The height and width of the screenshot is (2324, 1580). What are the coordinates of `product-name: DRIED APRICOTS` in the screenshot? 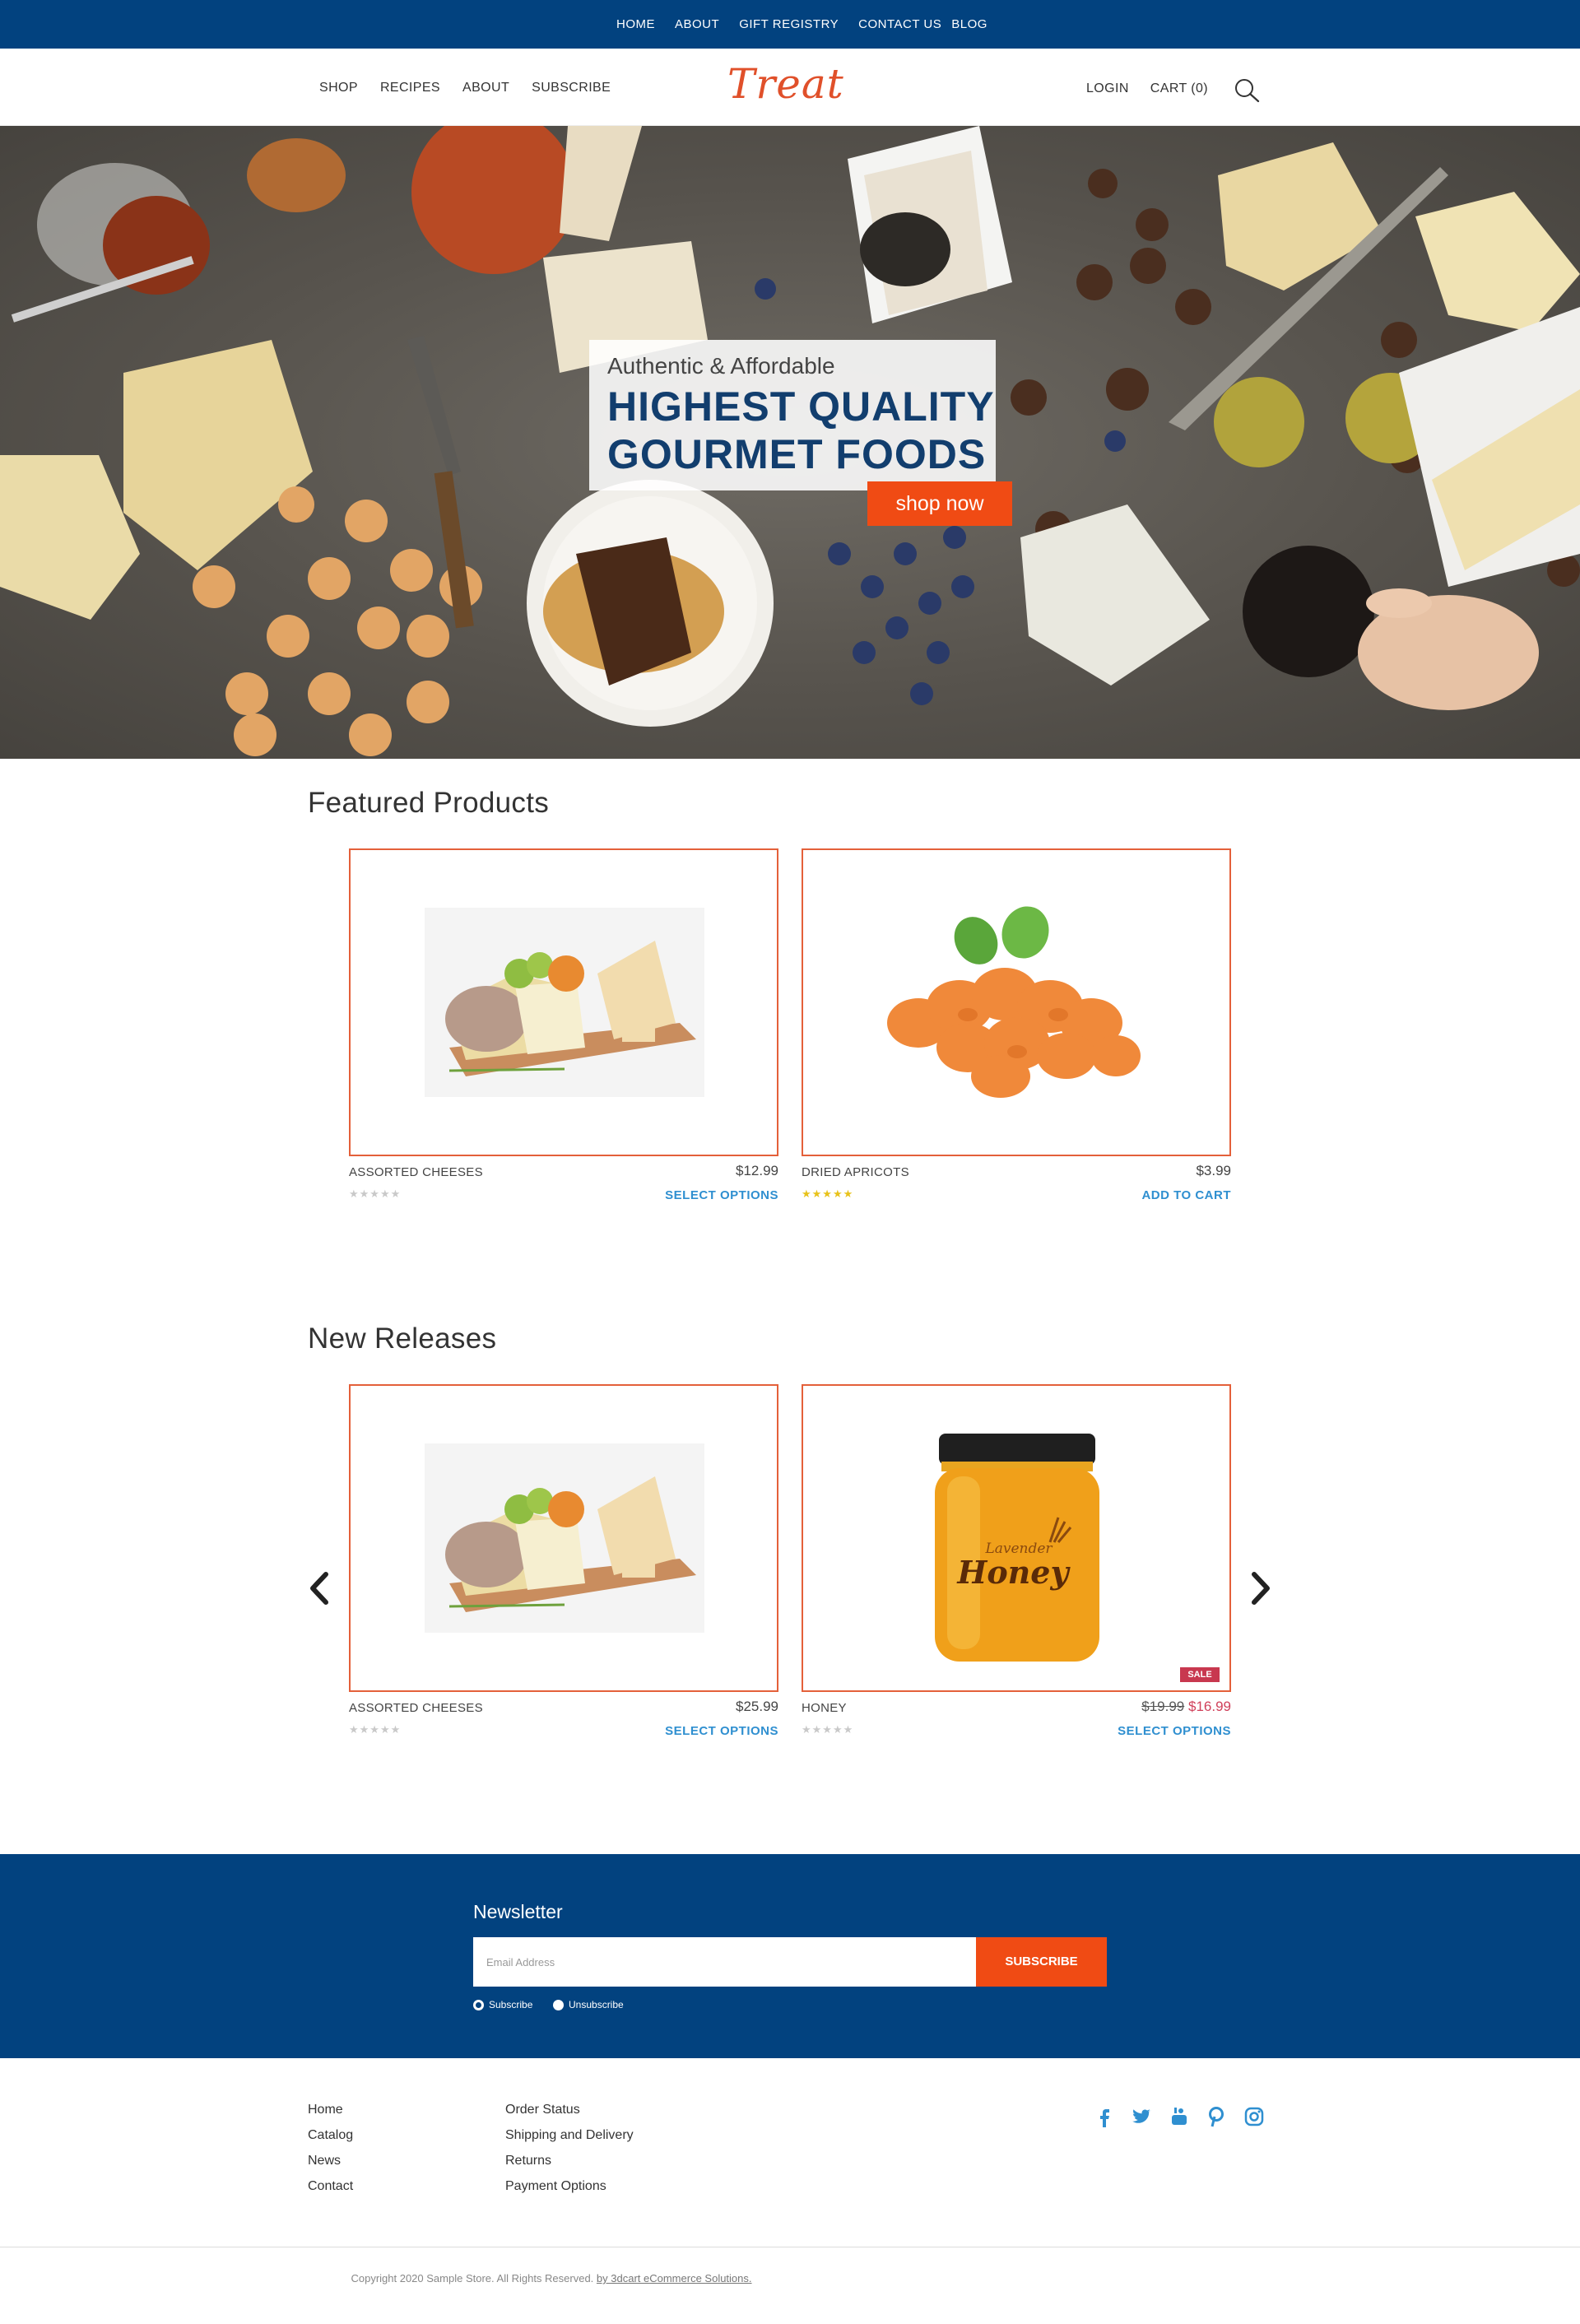 It's located at (855, 1172).